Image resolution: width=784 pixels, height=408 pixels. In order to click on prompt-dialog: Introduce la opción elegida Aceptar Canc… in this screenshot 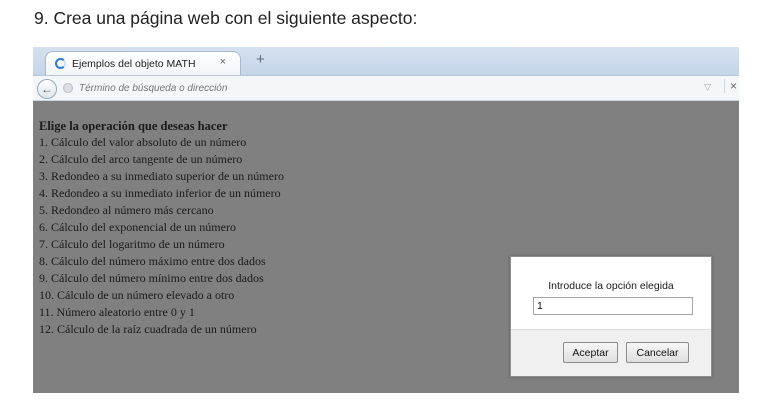, I will do `click(611, 316)`.